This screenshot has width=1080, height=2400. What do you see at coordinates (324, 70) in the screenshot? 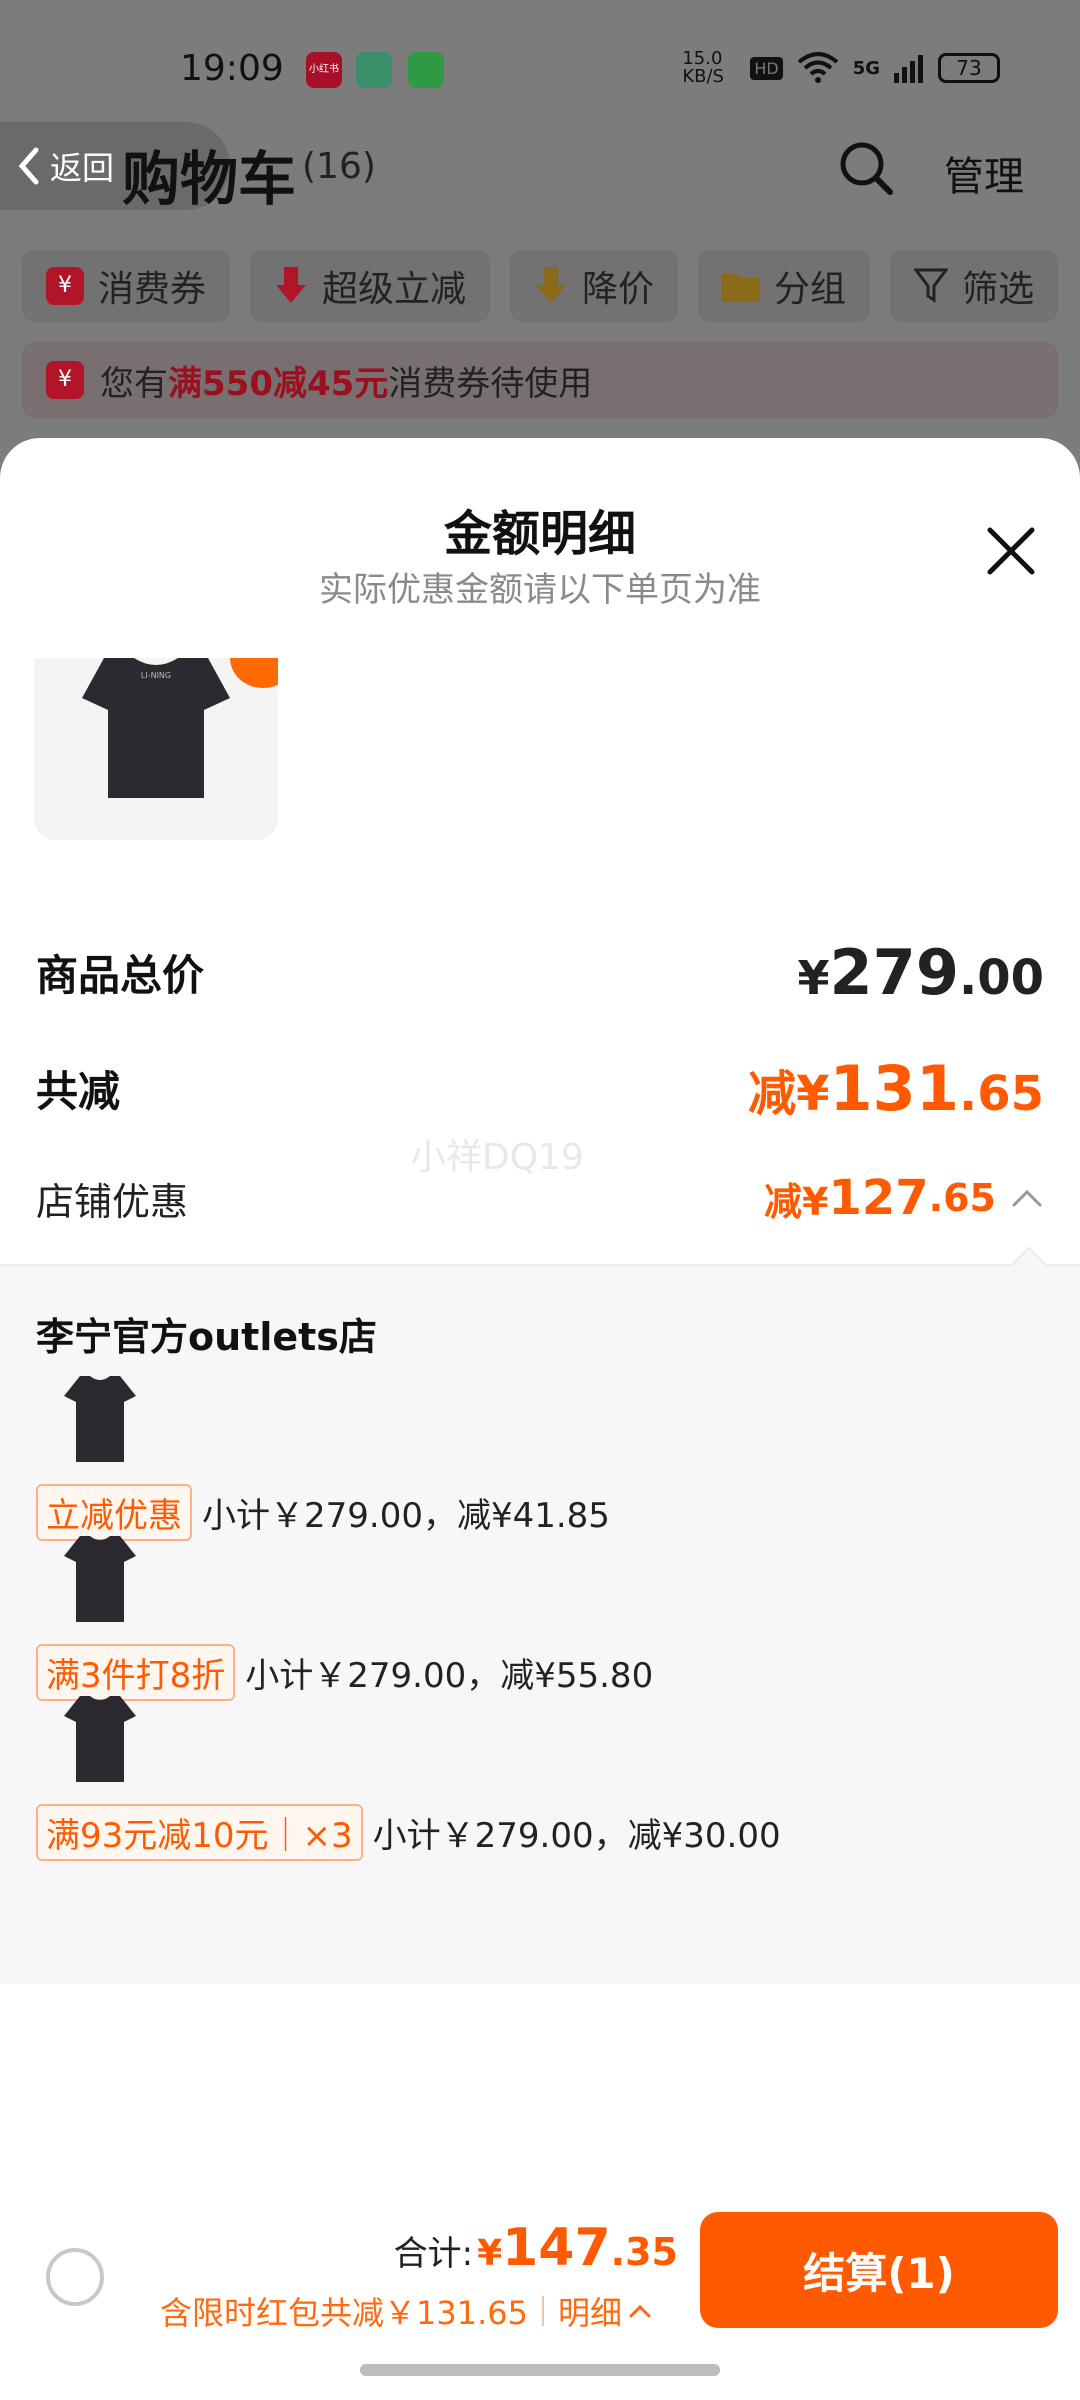
I see `xiaohongshu-app-icon: 小红书` at bounding box center [324, 70].